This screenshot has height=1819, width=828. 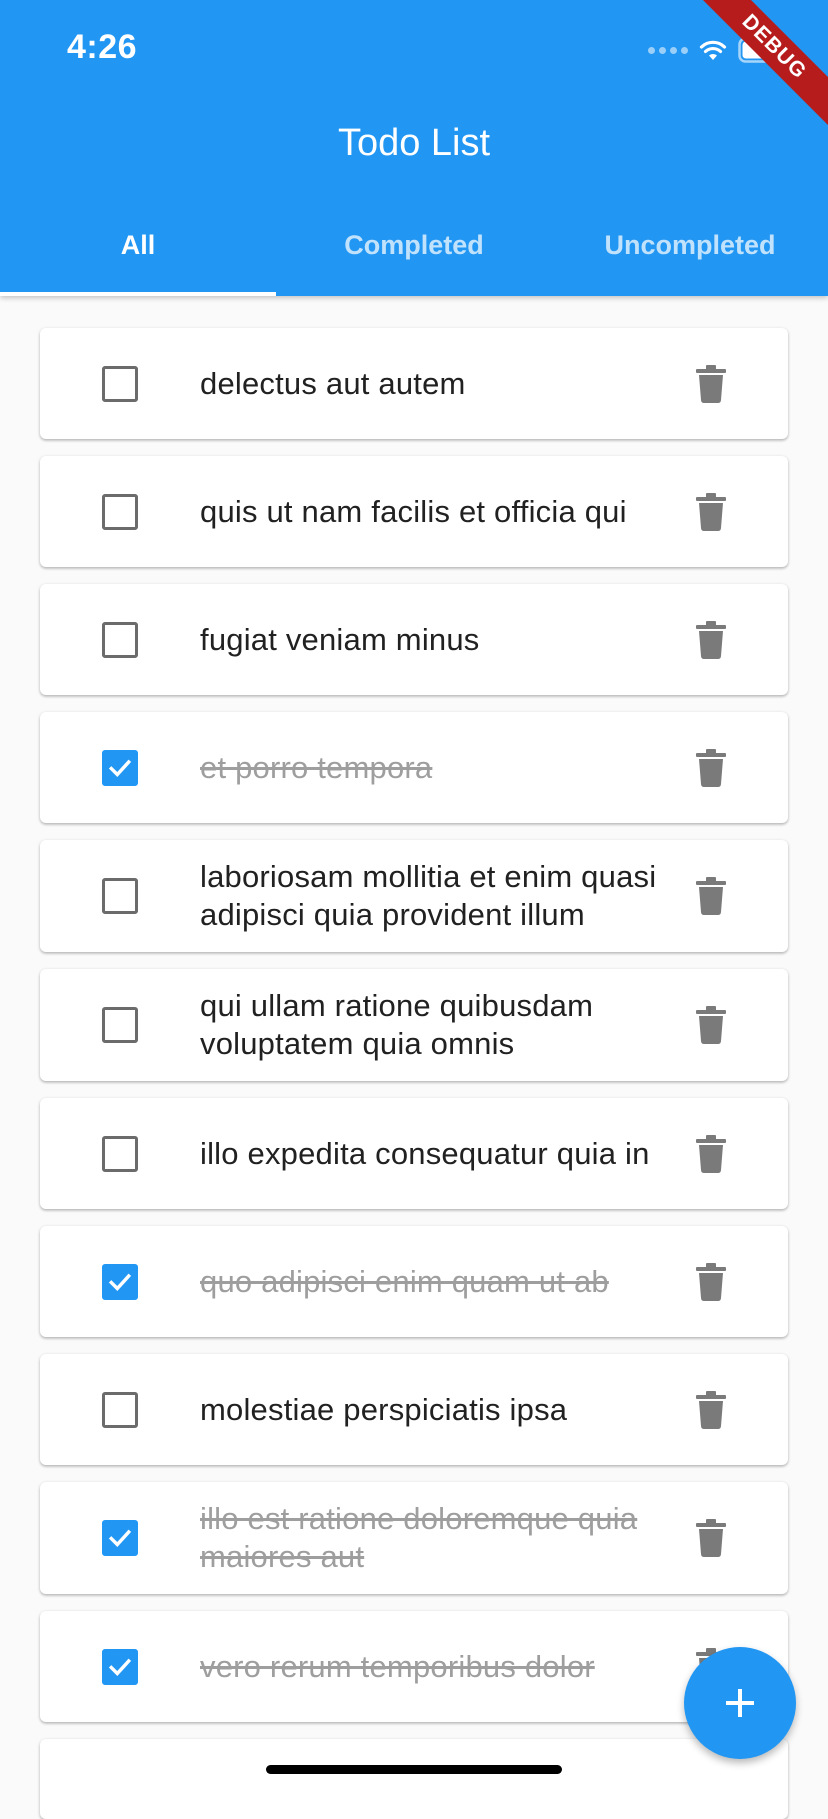 What do you see at coordinates (397, 1666) in the screenshot?
I see `todo-title: vero rerum temporibus dolor` at bounding box center [397, 1666].